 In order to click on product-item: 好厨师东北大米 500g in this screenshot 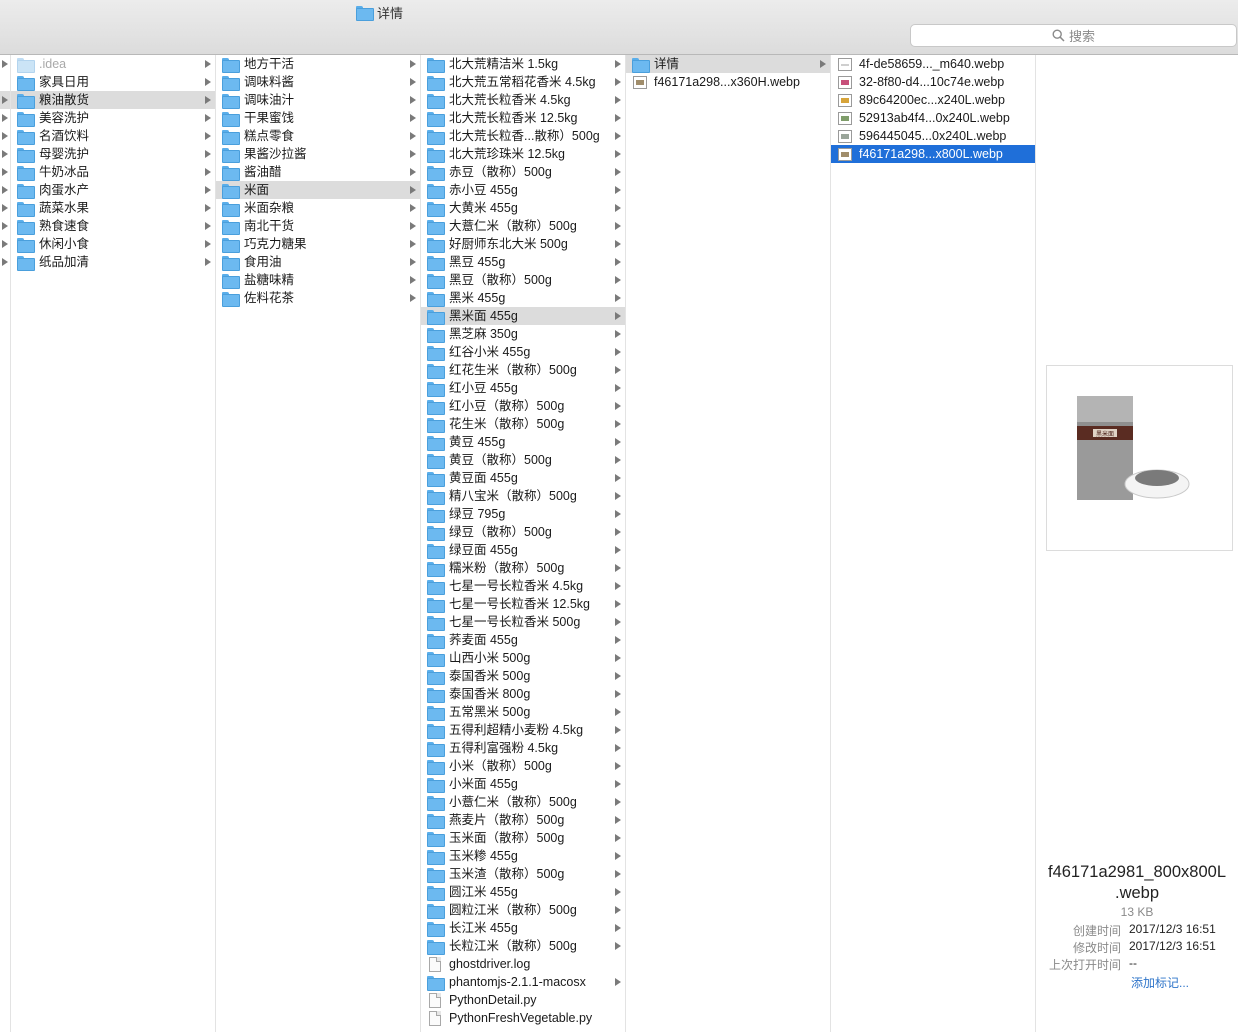, I will do `click(523, 244)`.